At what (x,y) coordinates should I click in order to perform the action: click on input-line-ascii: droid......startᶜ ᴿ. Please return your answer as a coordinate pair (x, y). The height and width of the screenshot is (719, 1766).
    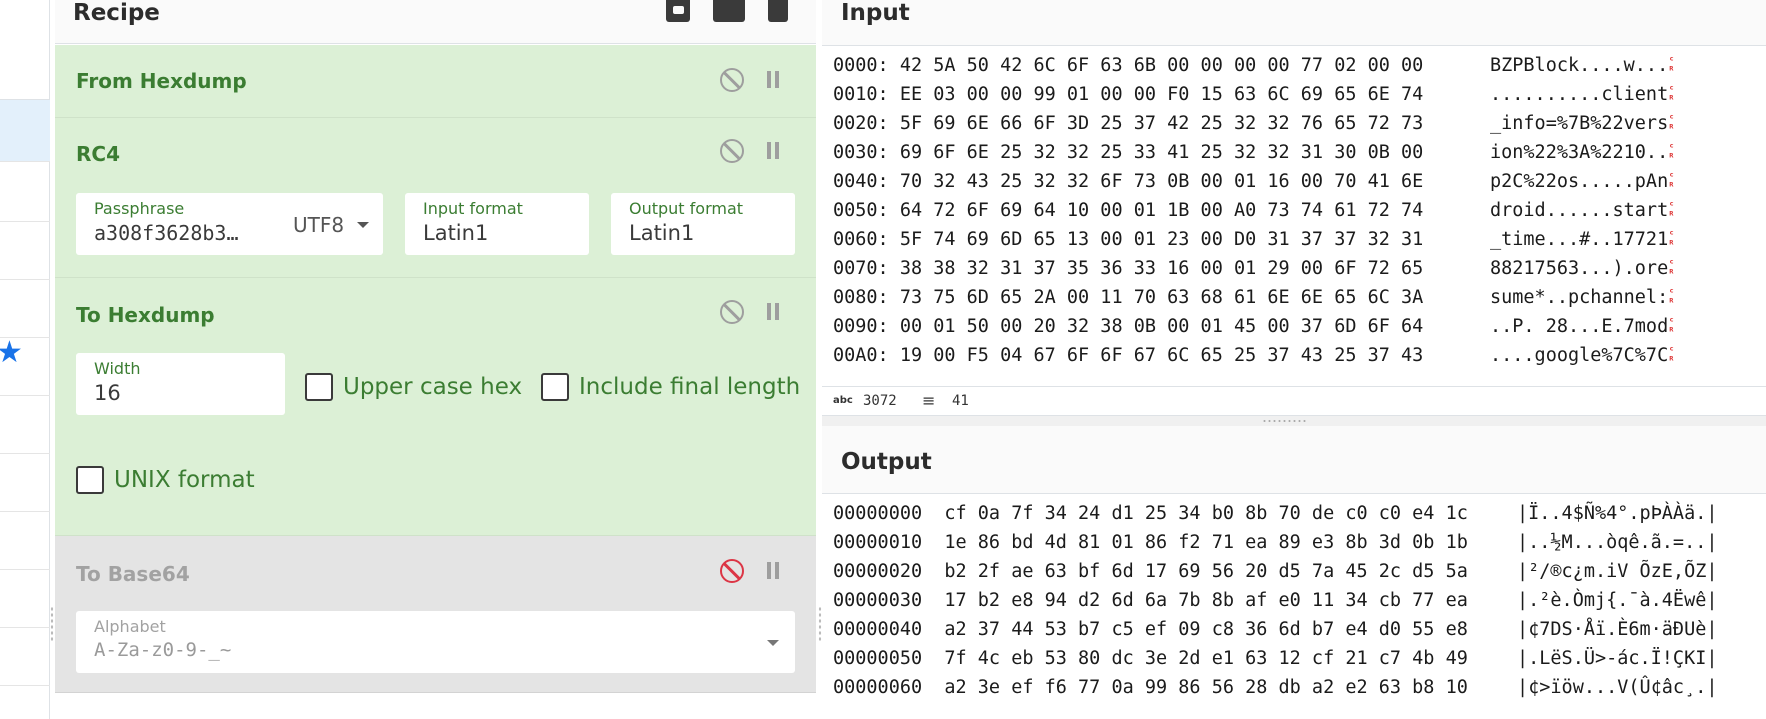
    Looking at the image, I should click on (1582, 210).